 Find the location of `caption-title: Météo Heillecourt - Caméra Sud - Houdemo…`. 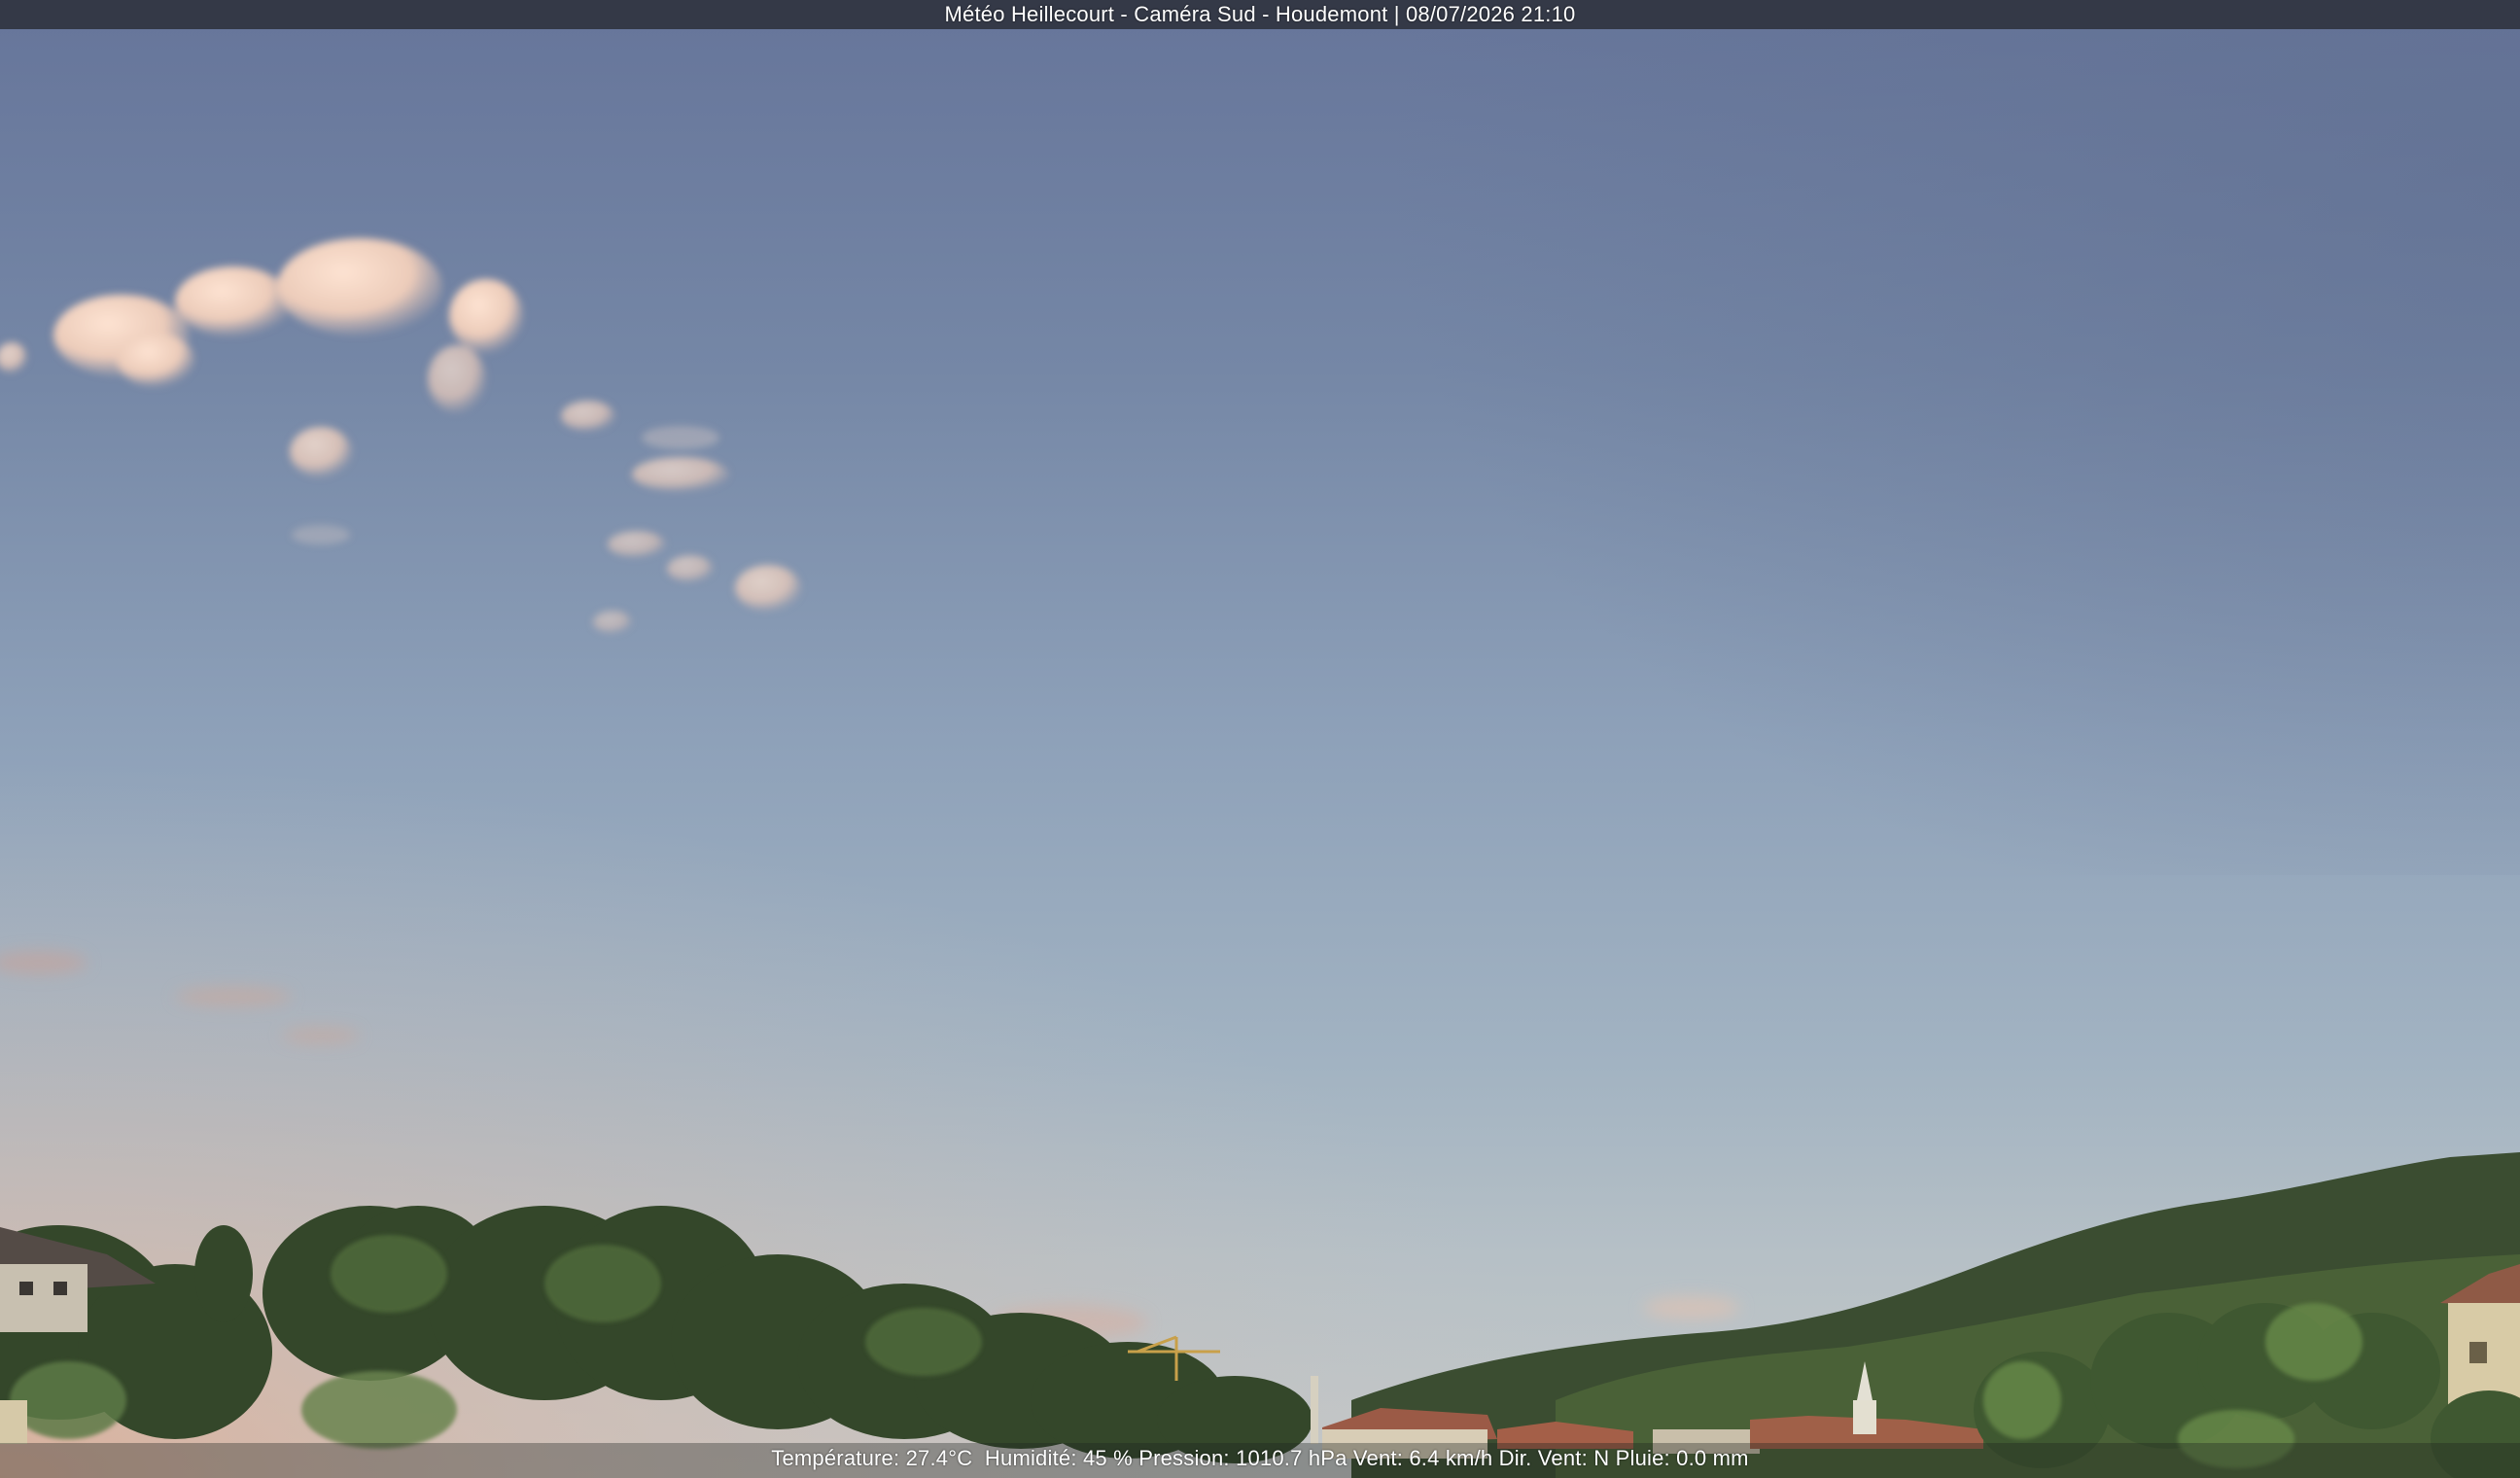

caption-title: Météo Heillecourt - Caméra Sud - Houdemo… is located at coordinates (1260, 14).